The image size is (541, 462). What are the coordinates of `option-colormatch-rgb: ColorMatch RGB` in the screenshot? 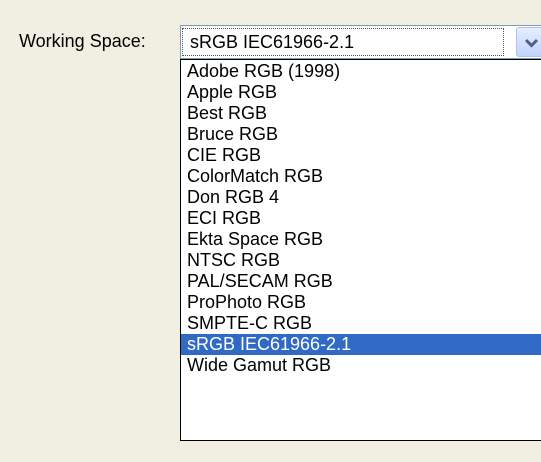 It's located at (361, 176).